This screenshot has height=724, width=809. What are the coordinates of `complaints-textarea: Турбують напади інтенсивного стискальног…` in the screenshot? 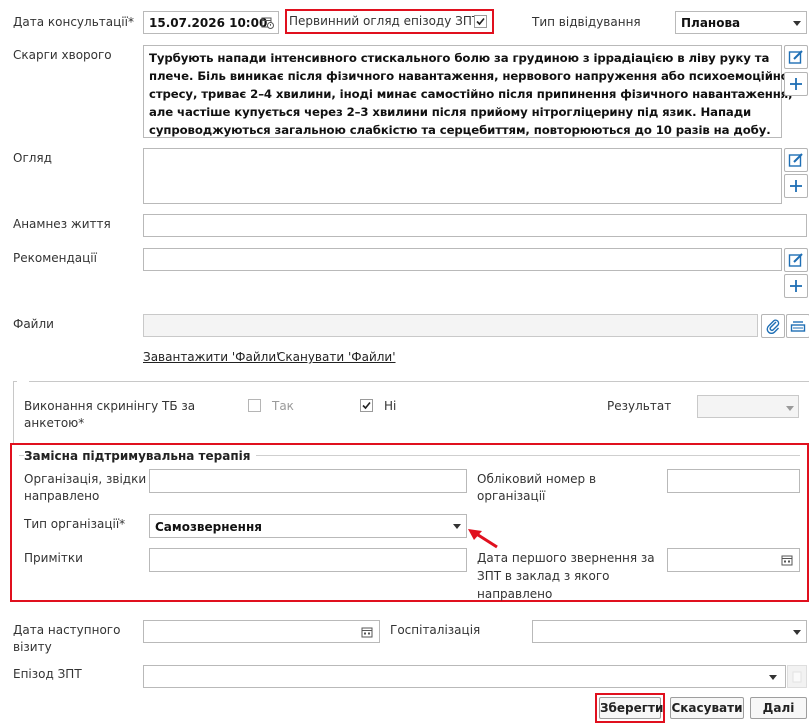 It's located at (473, 91).